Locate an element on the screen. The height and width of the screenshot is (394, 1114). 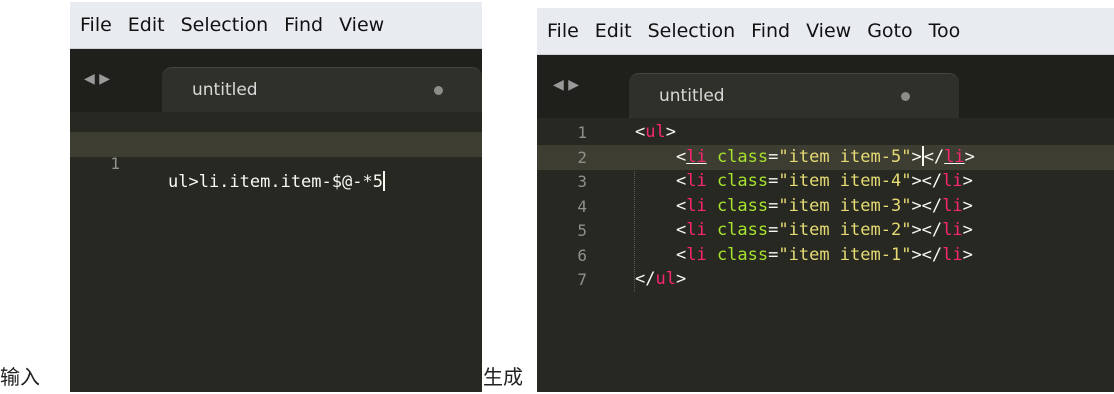
menu-goto: Goto is located at coordinates (889, 31).